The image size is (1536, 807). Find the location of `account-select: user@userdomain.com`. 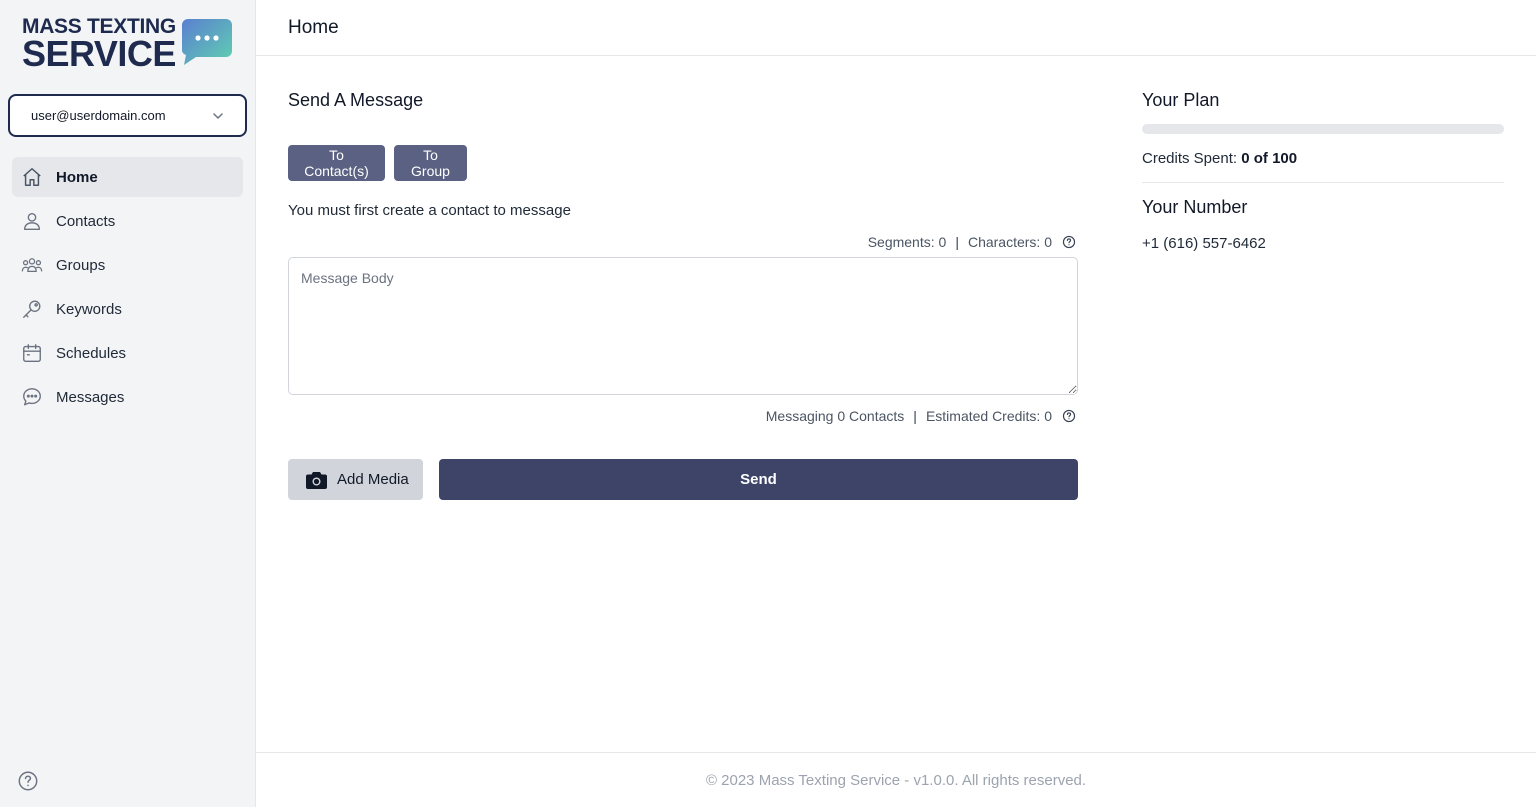

account-select: user@userdomain.com is located at coordinates (127, 115).